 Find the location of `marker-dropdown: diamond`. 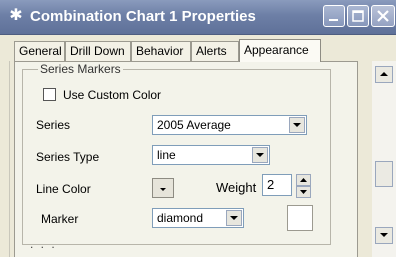

marker-dropdown: diamond is located at coordinates (198, 218).